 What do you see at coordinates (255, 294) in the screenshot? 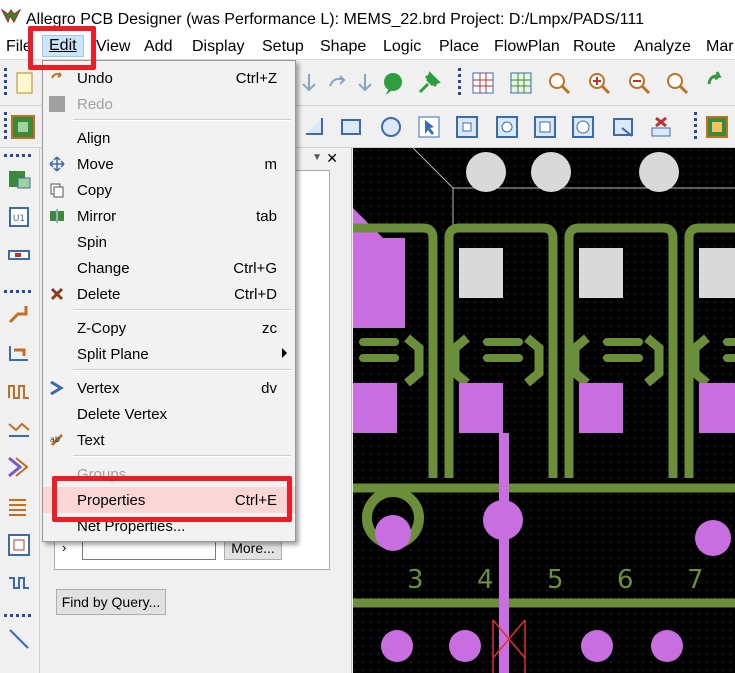
I see `menu-item-shortcut: Ctrl+D` at bounding box center [255, 294].